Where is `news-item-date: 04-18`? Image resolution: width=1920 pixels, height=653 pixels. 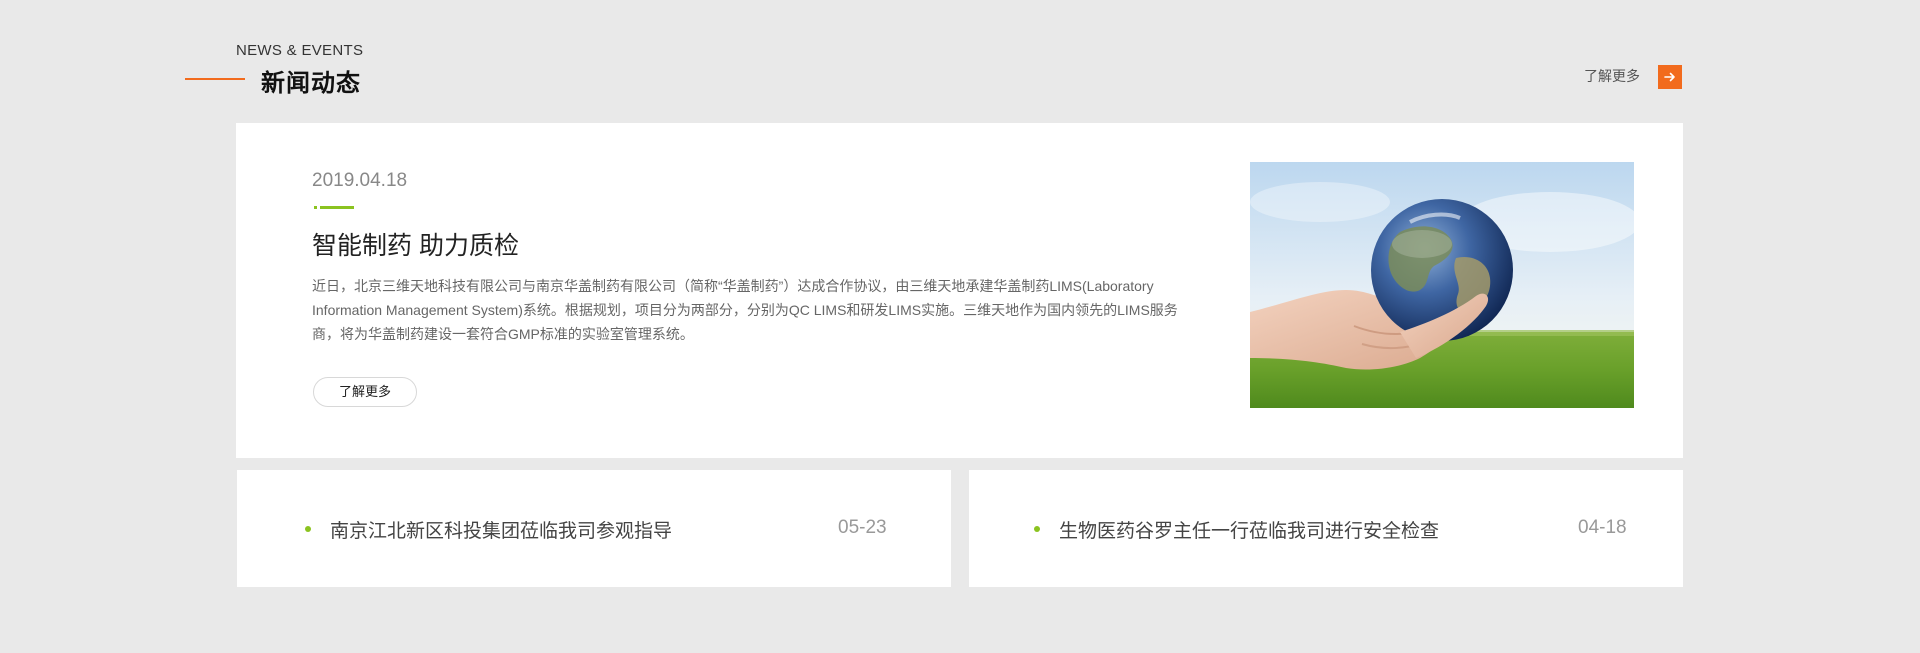
news-item-date: 04-18 is located at coordinates (1602, 527).